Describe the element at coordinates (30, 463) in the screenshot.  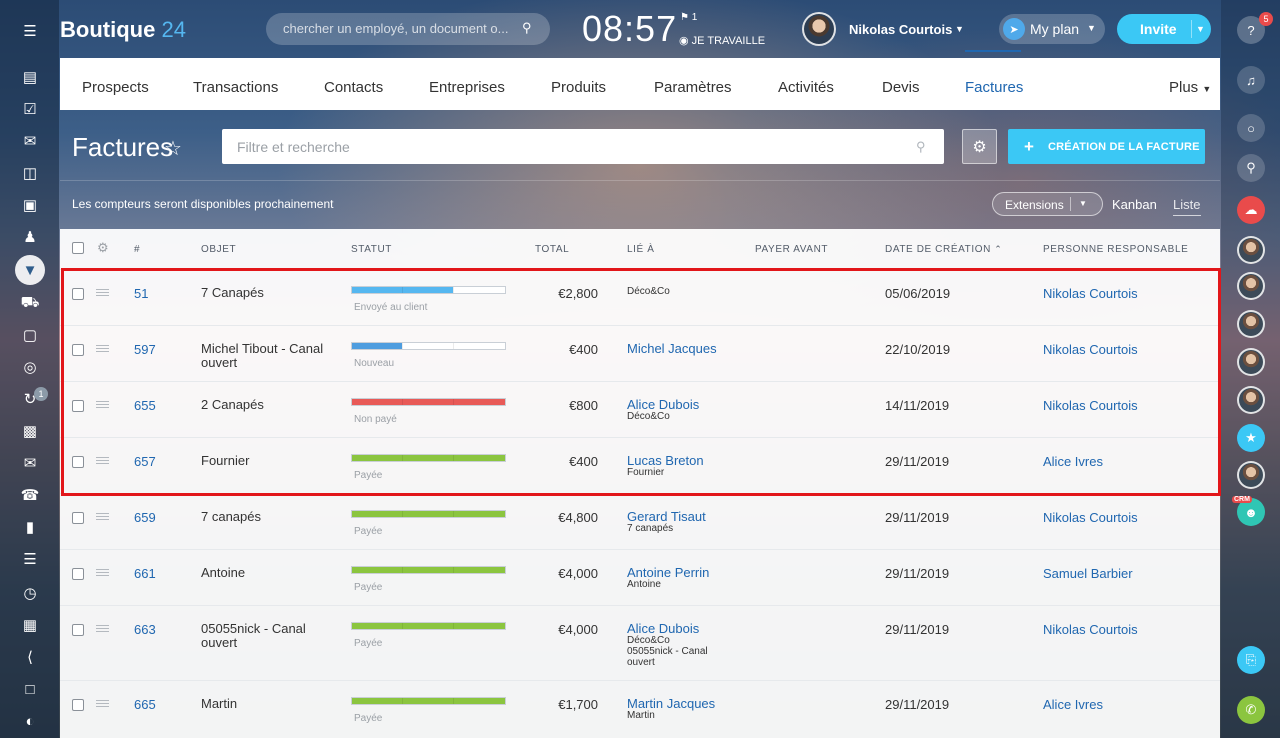
I see `mail-icon: ✉` at that location.